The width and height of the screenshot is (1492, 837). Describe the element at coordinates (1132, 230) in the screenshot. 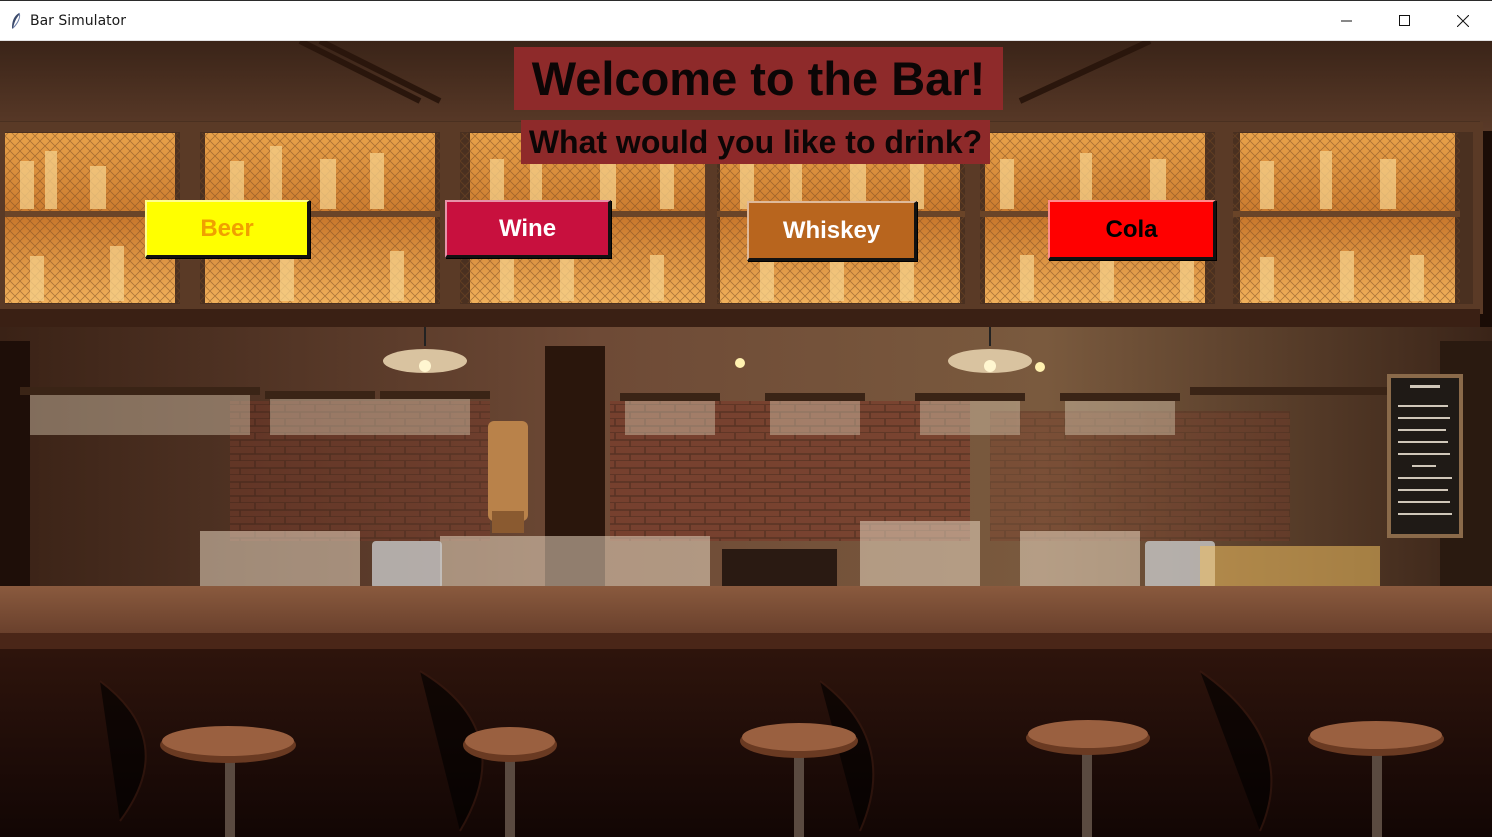

I see `cola-button: Cola` at that location.